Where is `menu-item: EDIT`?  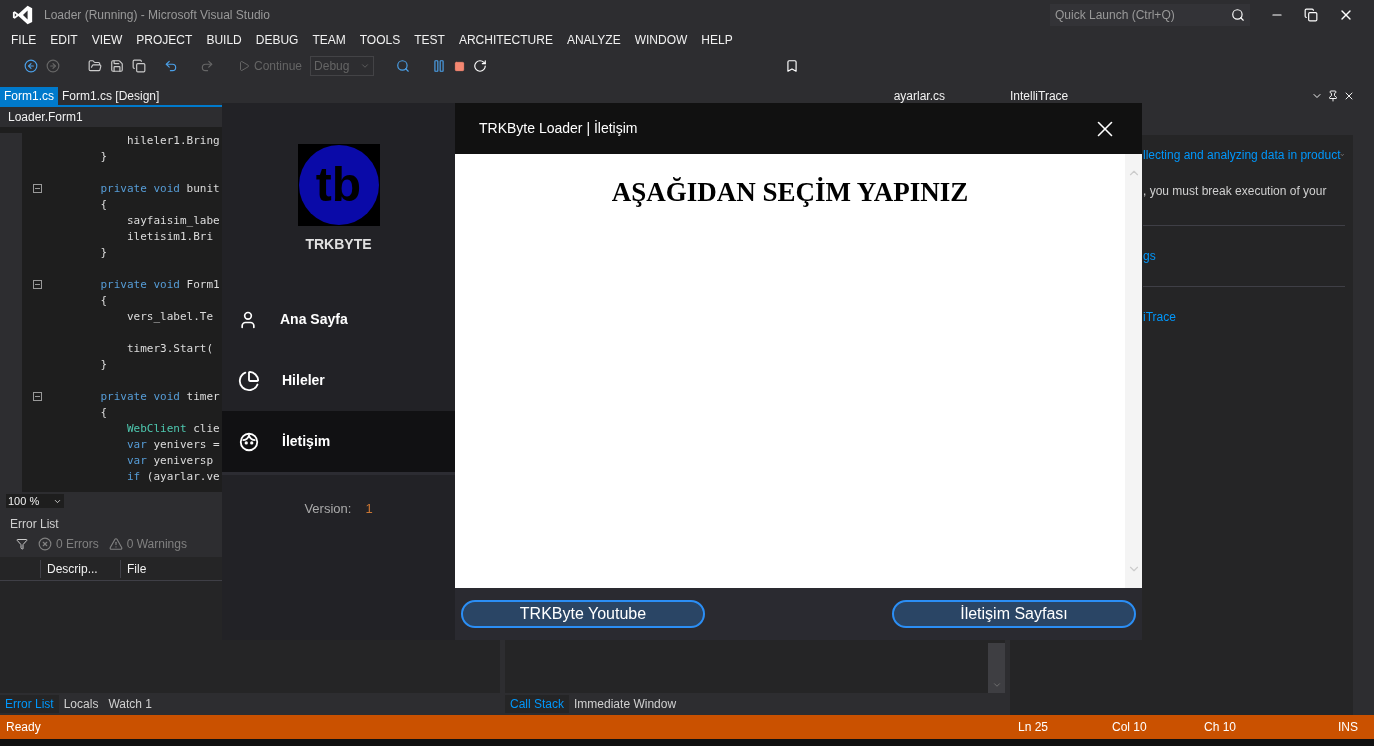 menu-item: EDIT is located at coordinates (64, 40).